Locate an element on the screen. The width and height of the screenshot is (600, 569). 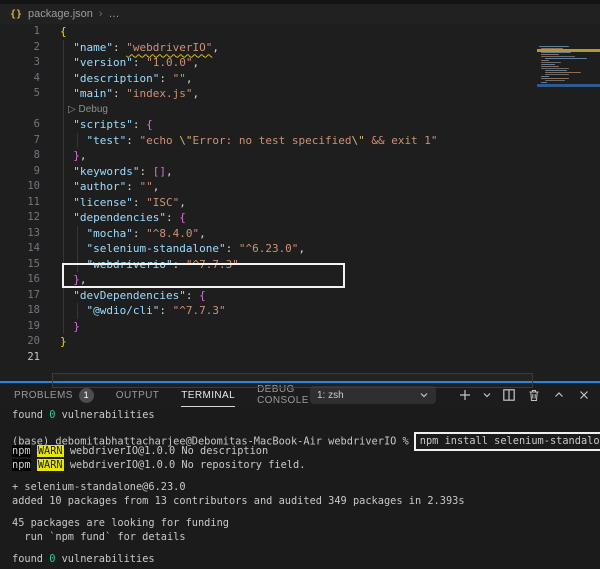
json-braces-icon: {} is located at coordinates (16, 14).